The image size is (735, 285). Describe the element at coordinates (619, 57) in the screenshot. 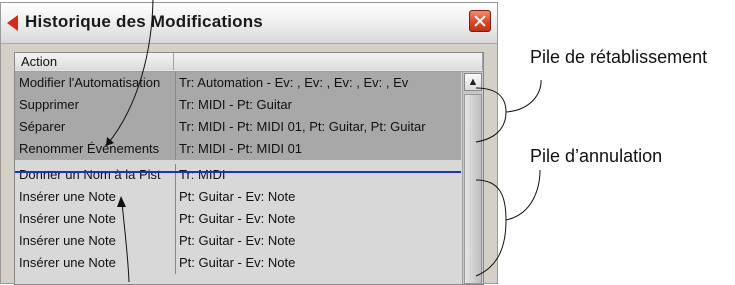

I see `redo-stack-label: Pile de rétablissement` at that location.